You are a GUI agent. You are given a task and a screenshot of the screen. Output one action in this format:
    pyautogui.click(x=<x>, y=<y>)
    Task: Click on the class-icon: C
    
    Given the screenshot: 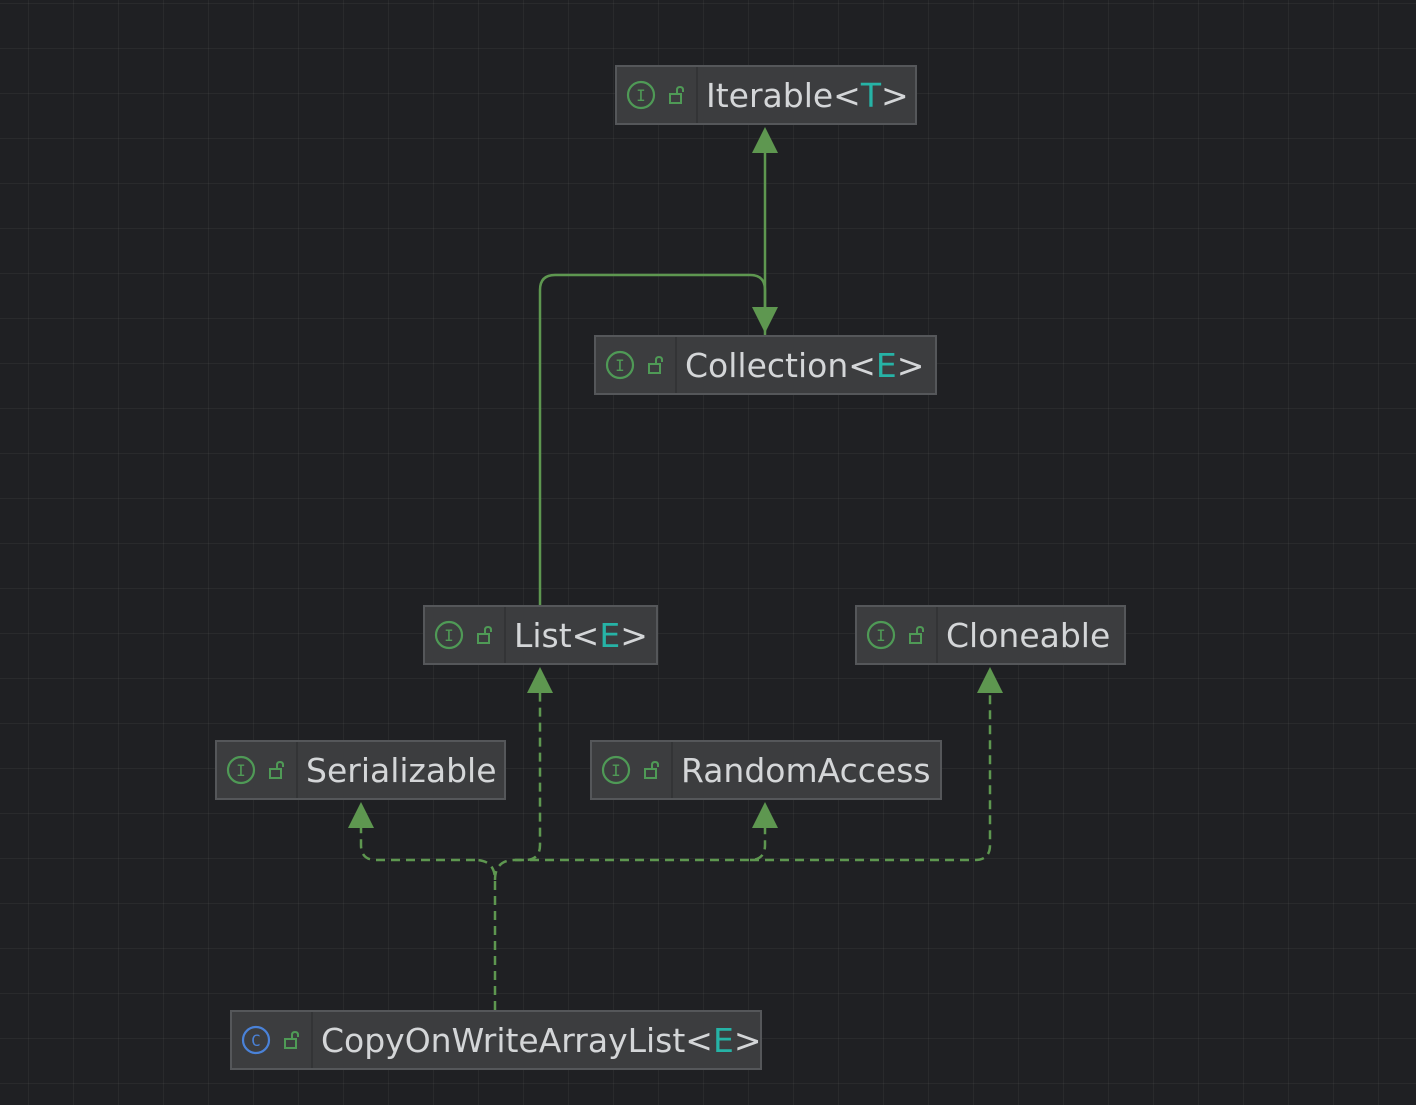 What is the action you would take?
    pyautogui.click(x=256, y=1040)
    